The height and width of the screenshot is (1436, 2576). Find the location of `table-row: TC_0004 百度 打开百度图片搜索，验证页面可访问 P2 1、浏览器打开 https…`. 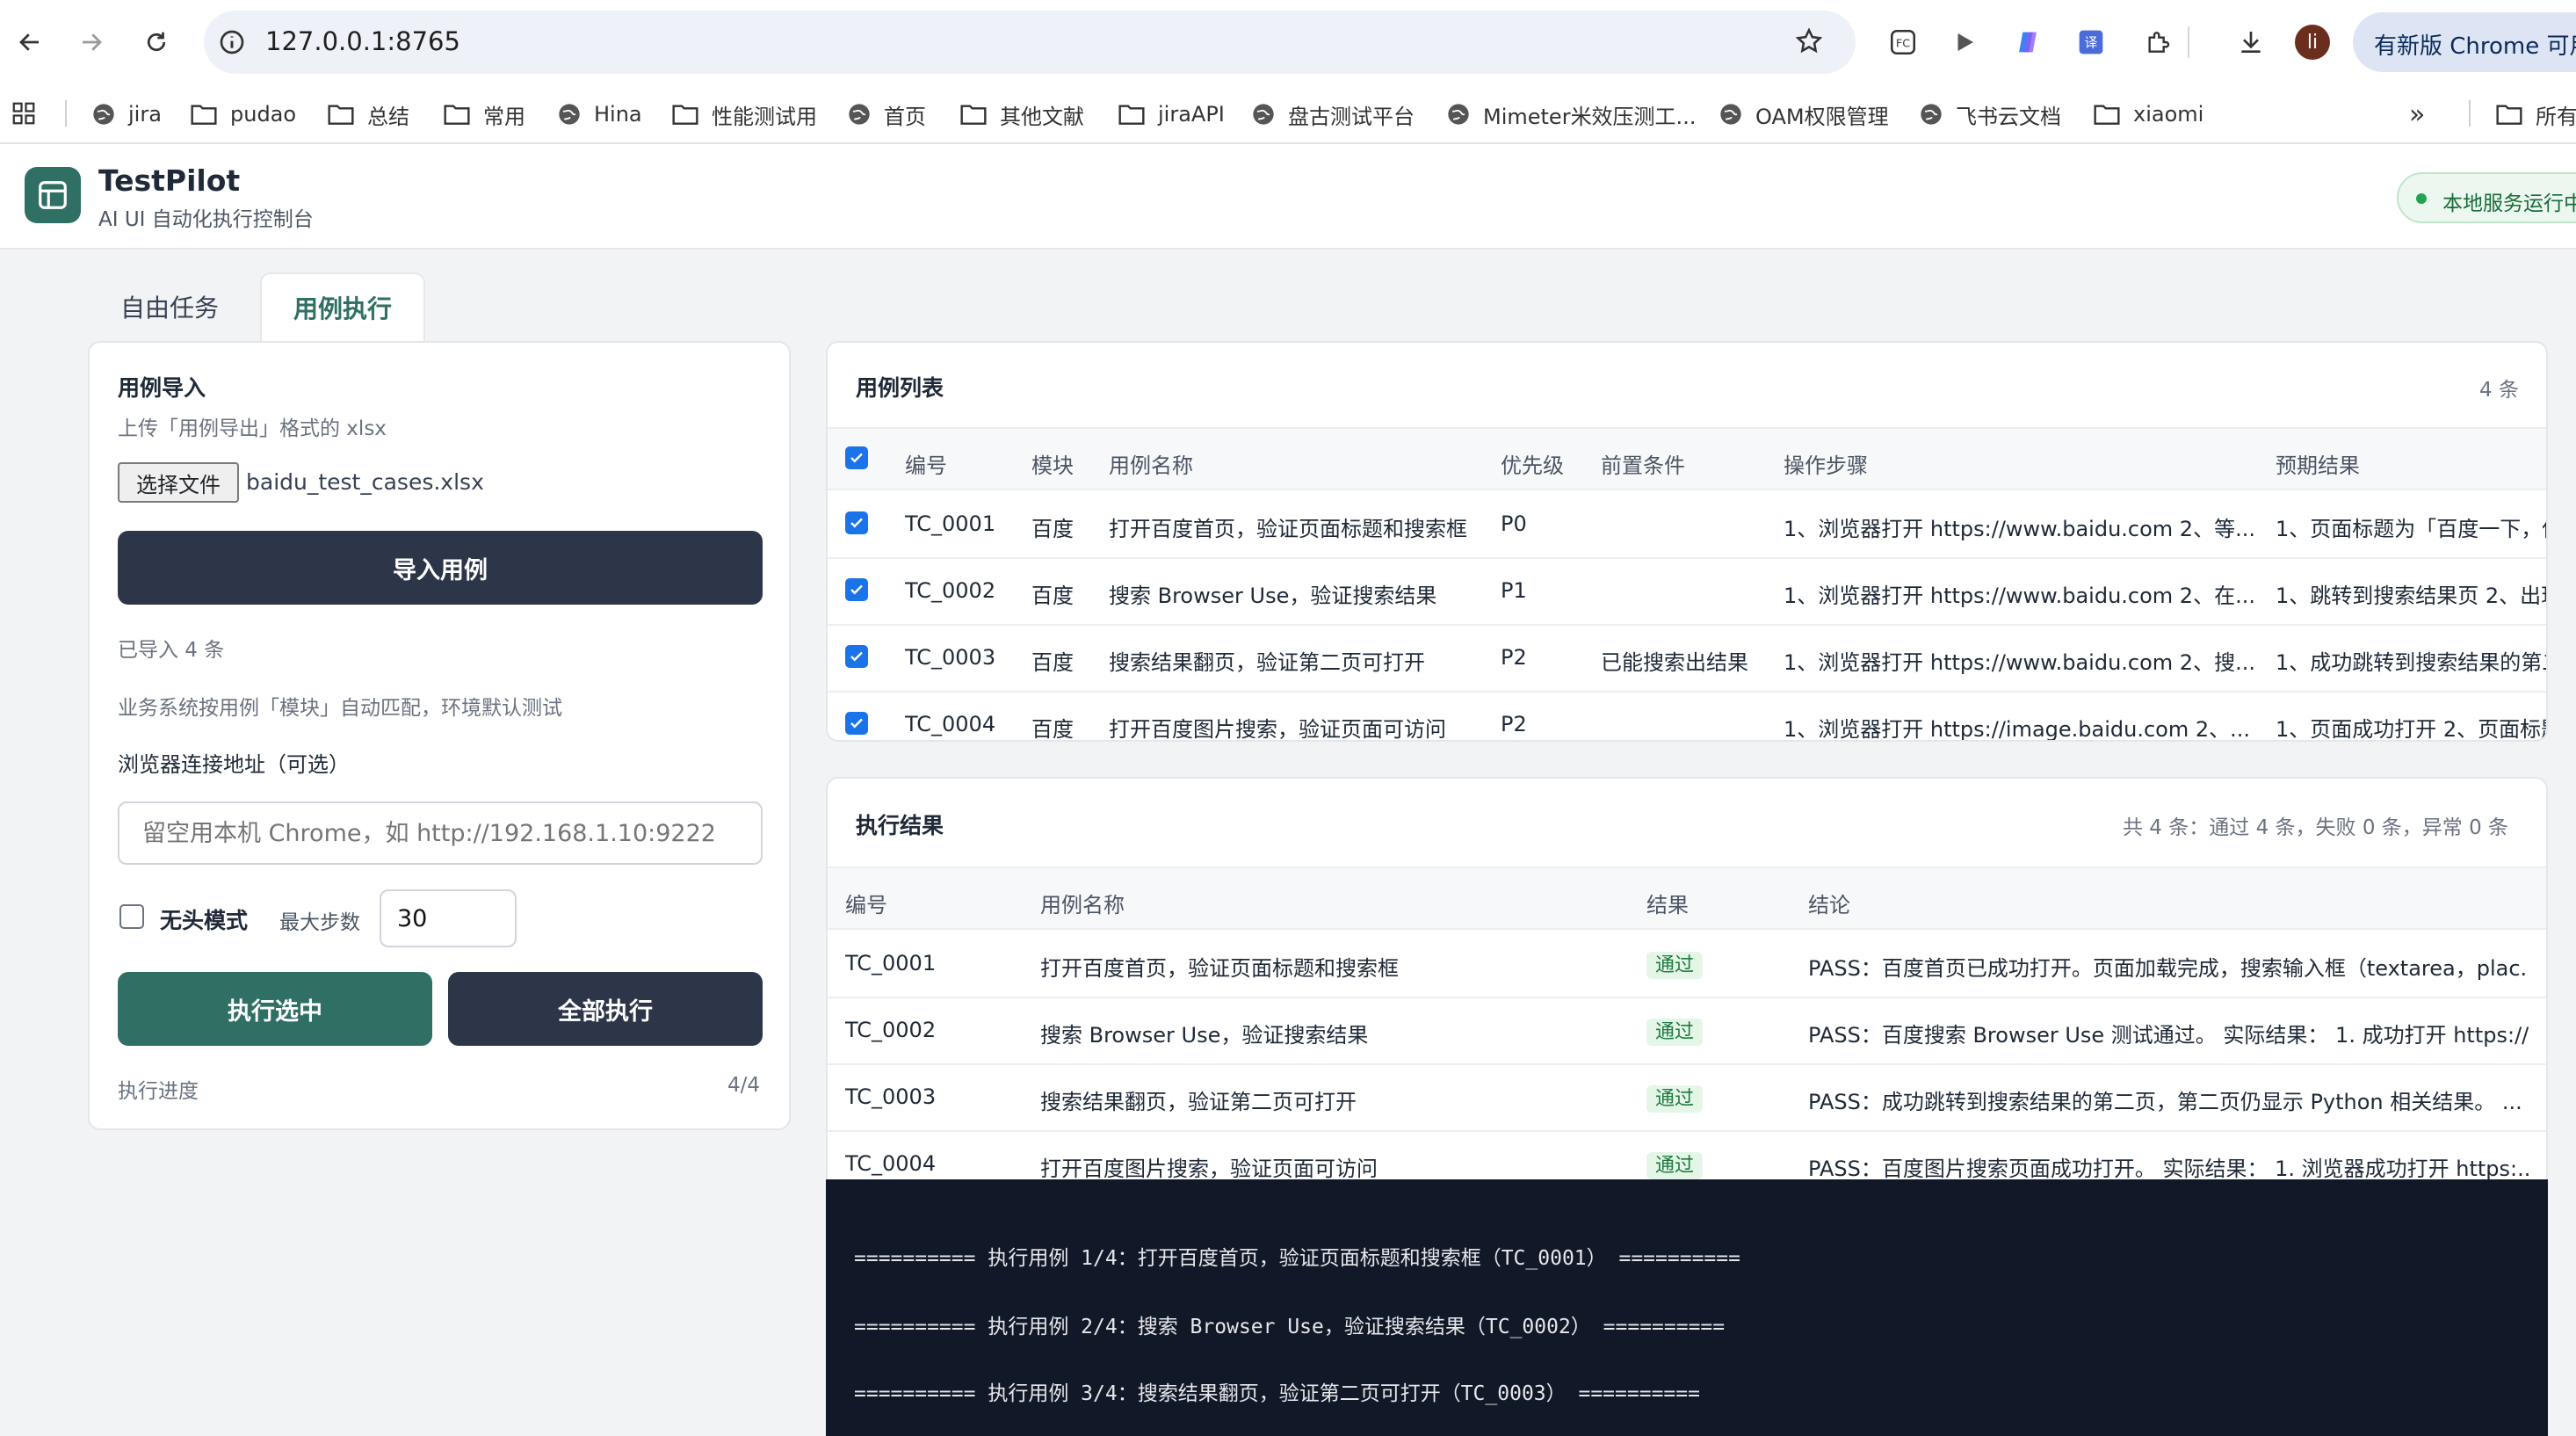

table-row: TC_0004 百度 打开百度图片搜索，验证页面可访问 P2 1、浏览器打开 https… is located at coordinates (1687, 717).